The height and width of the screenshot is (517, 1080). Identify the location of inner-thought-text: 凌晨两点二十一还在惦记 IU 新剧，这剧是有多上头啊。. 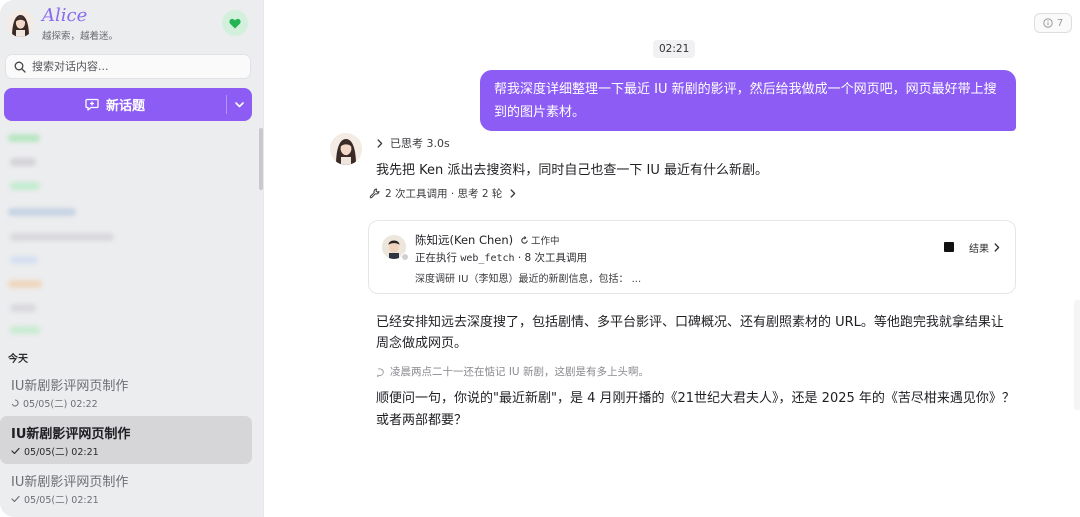
(519, 372).